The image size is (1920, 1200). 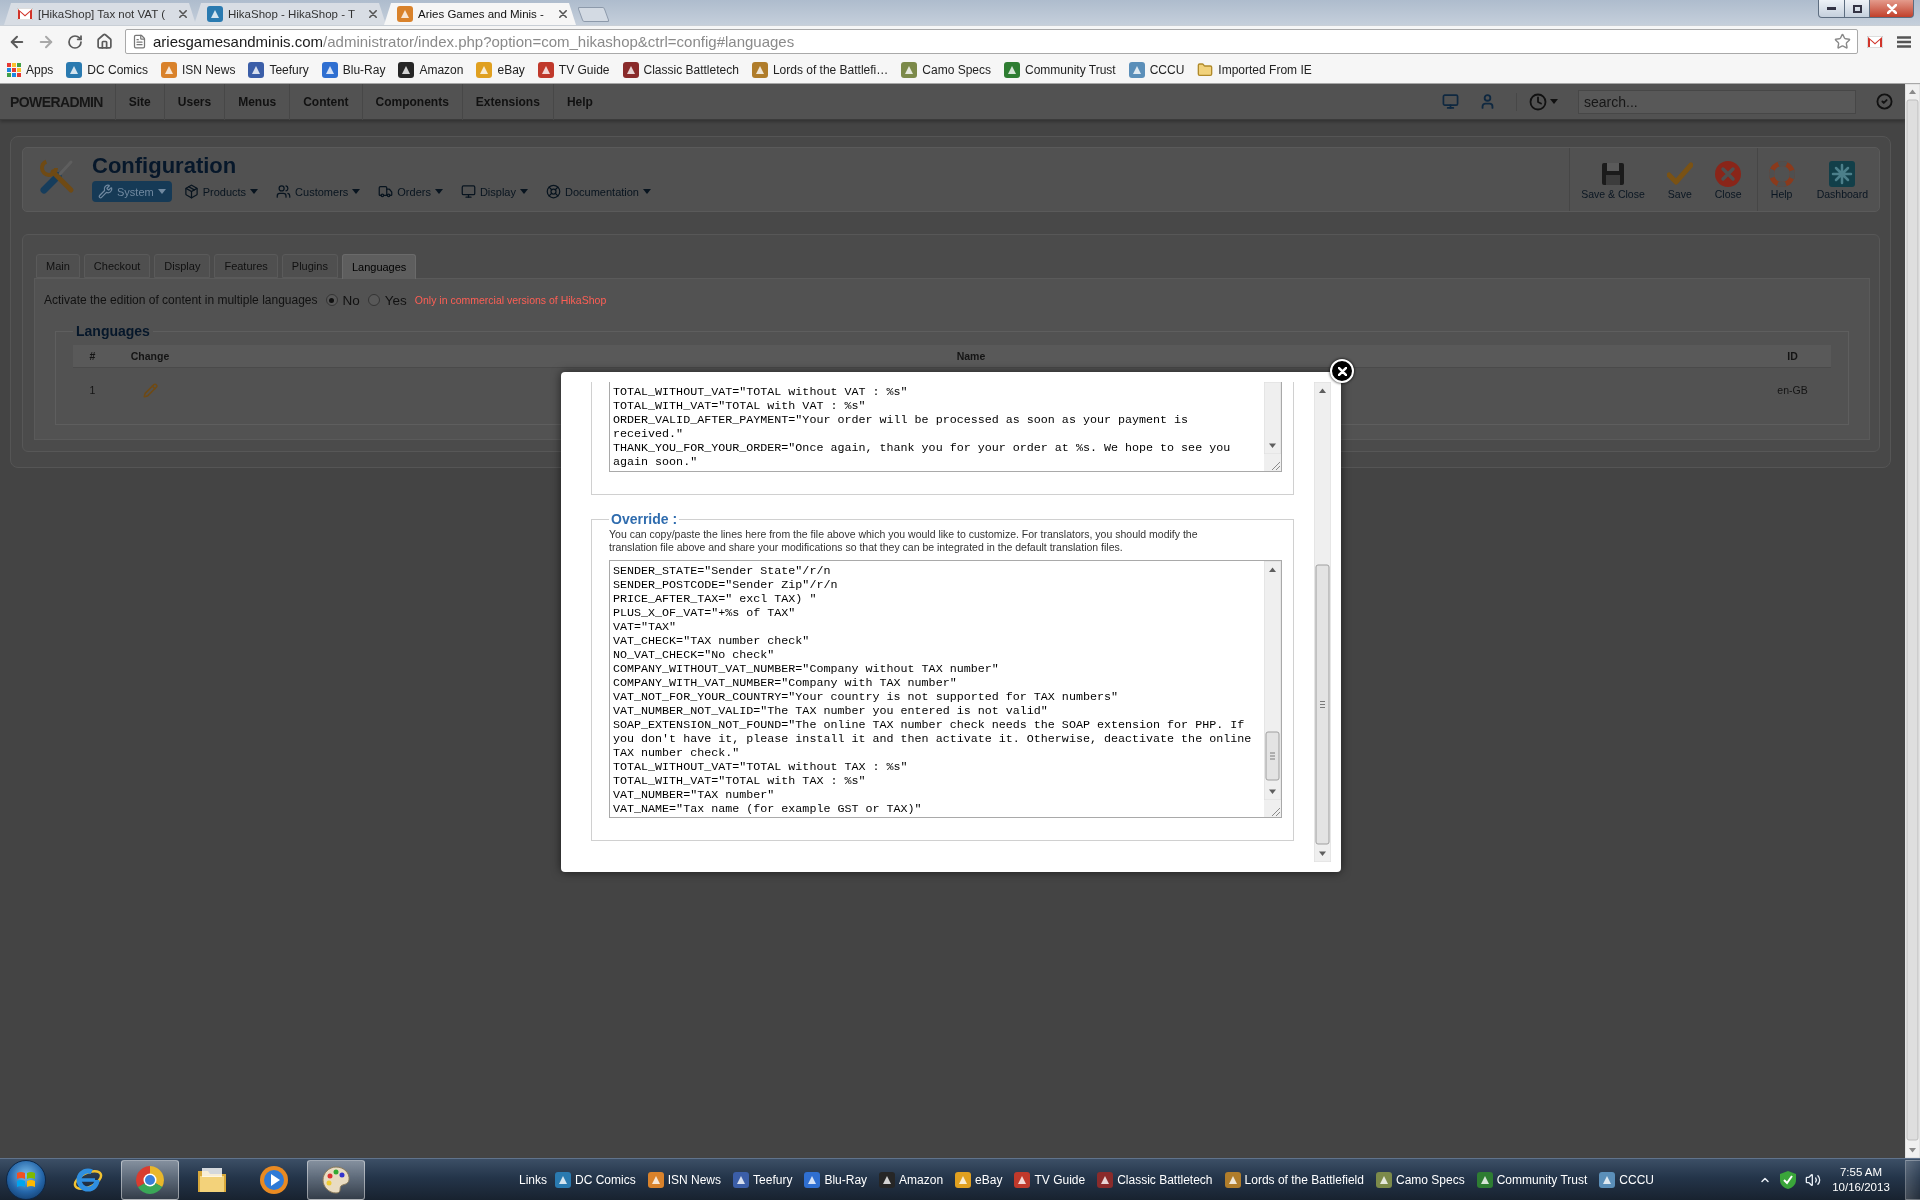 What do you see at coordinates (1627, 1179) in the screenshot?
I see `taskbar-link: CCCU` at bounding box center [1627, 1179].